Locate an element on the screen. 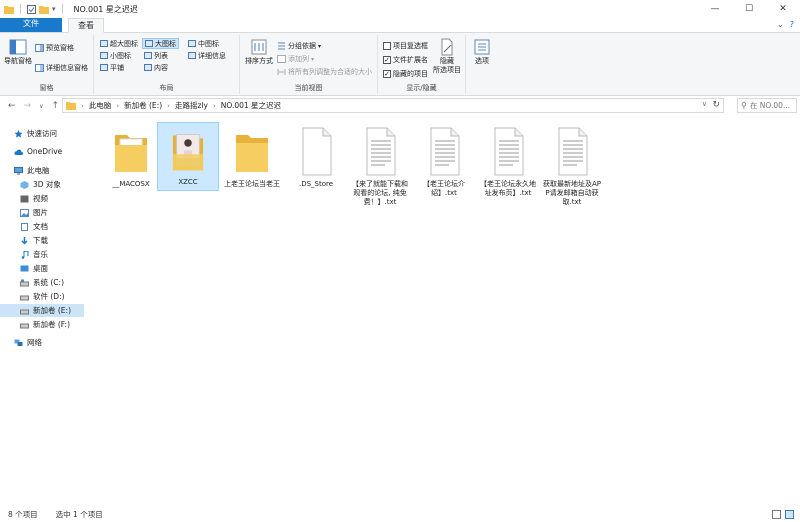  document-icon is located at coordinates (24, 226).